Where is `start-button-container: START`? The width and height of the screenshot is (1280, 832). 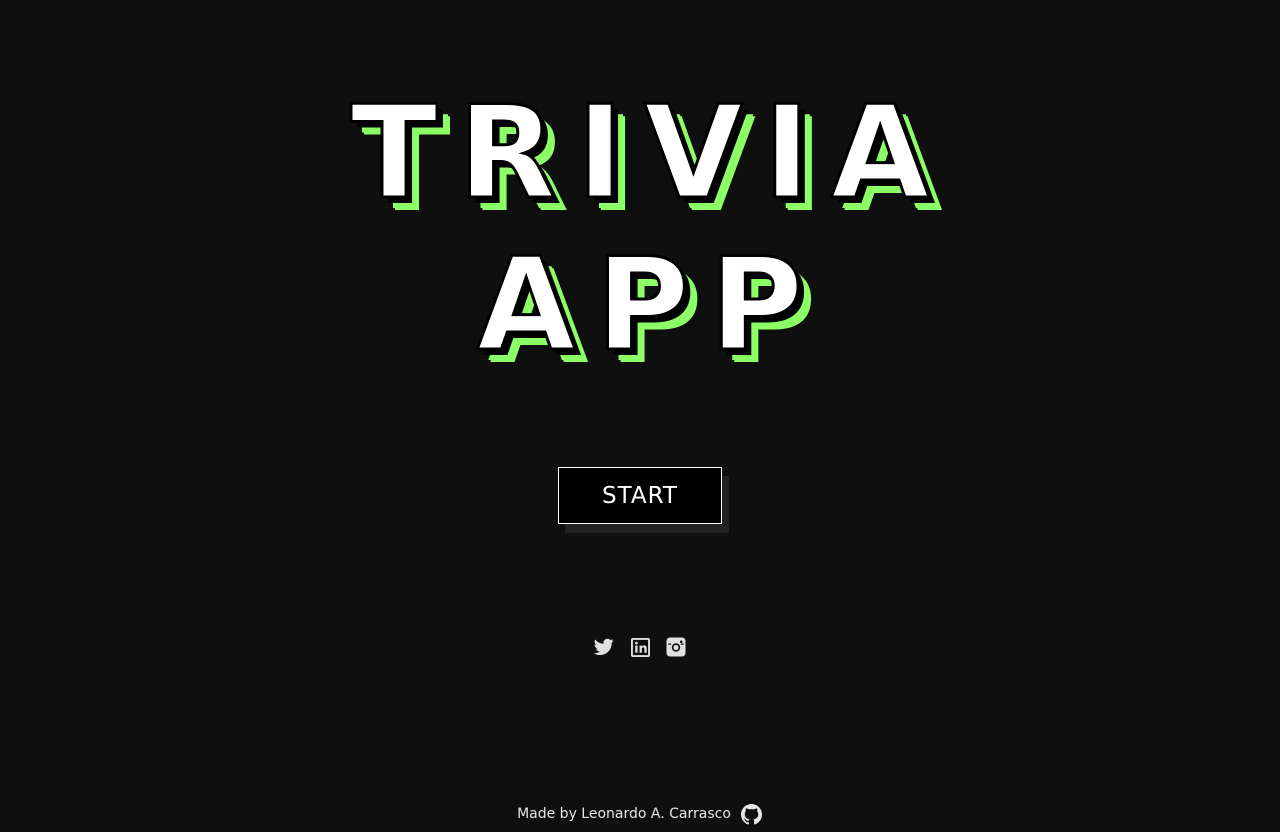
start-button-container: START is located at coordinates (643, 500).